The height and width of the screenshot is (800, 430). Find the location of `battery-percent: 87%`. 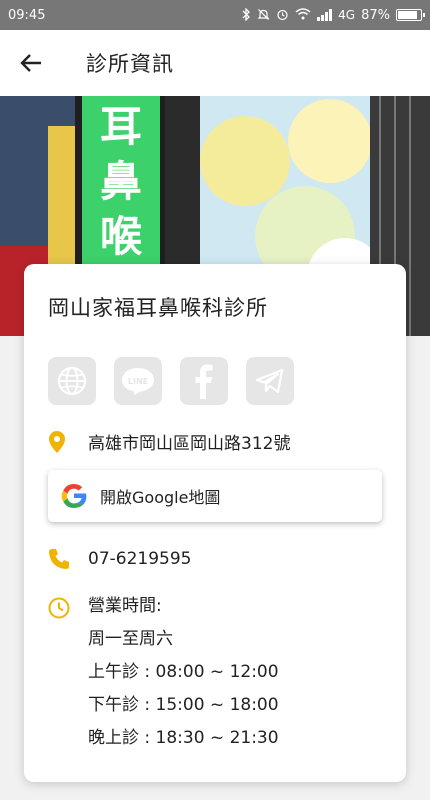

battery-percent: 87% is located at coordinates (375, 15).